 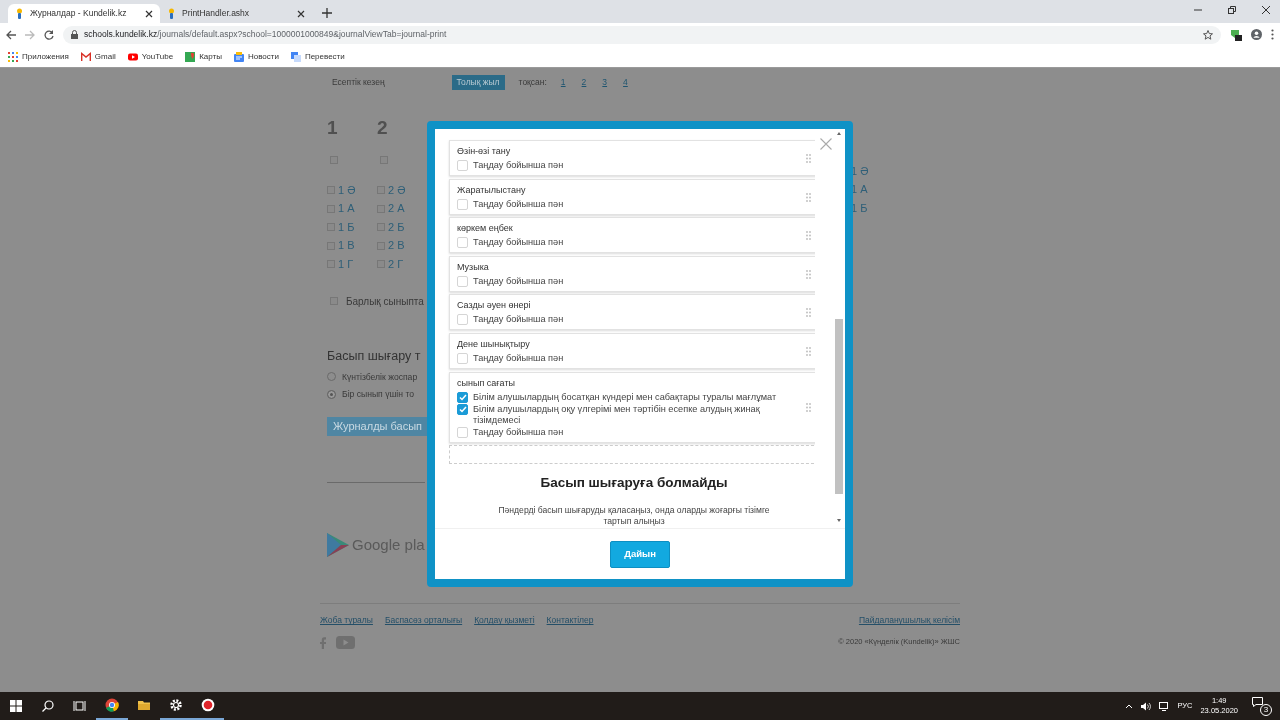 What do you see at coordinates (85, 56) in the screenshot?
I see `mail-icon` at bounding box center [85, 56].